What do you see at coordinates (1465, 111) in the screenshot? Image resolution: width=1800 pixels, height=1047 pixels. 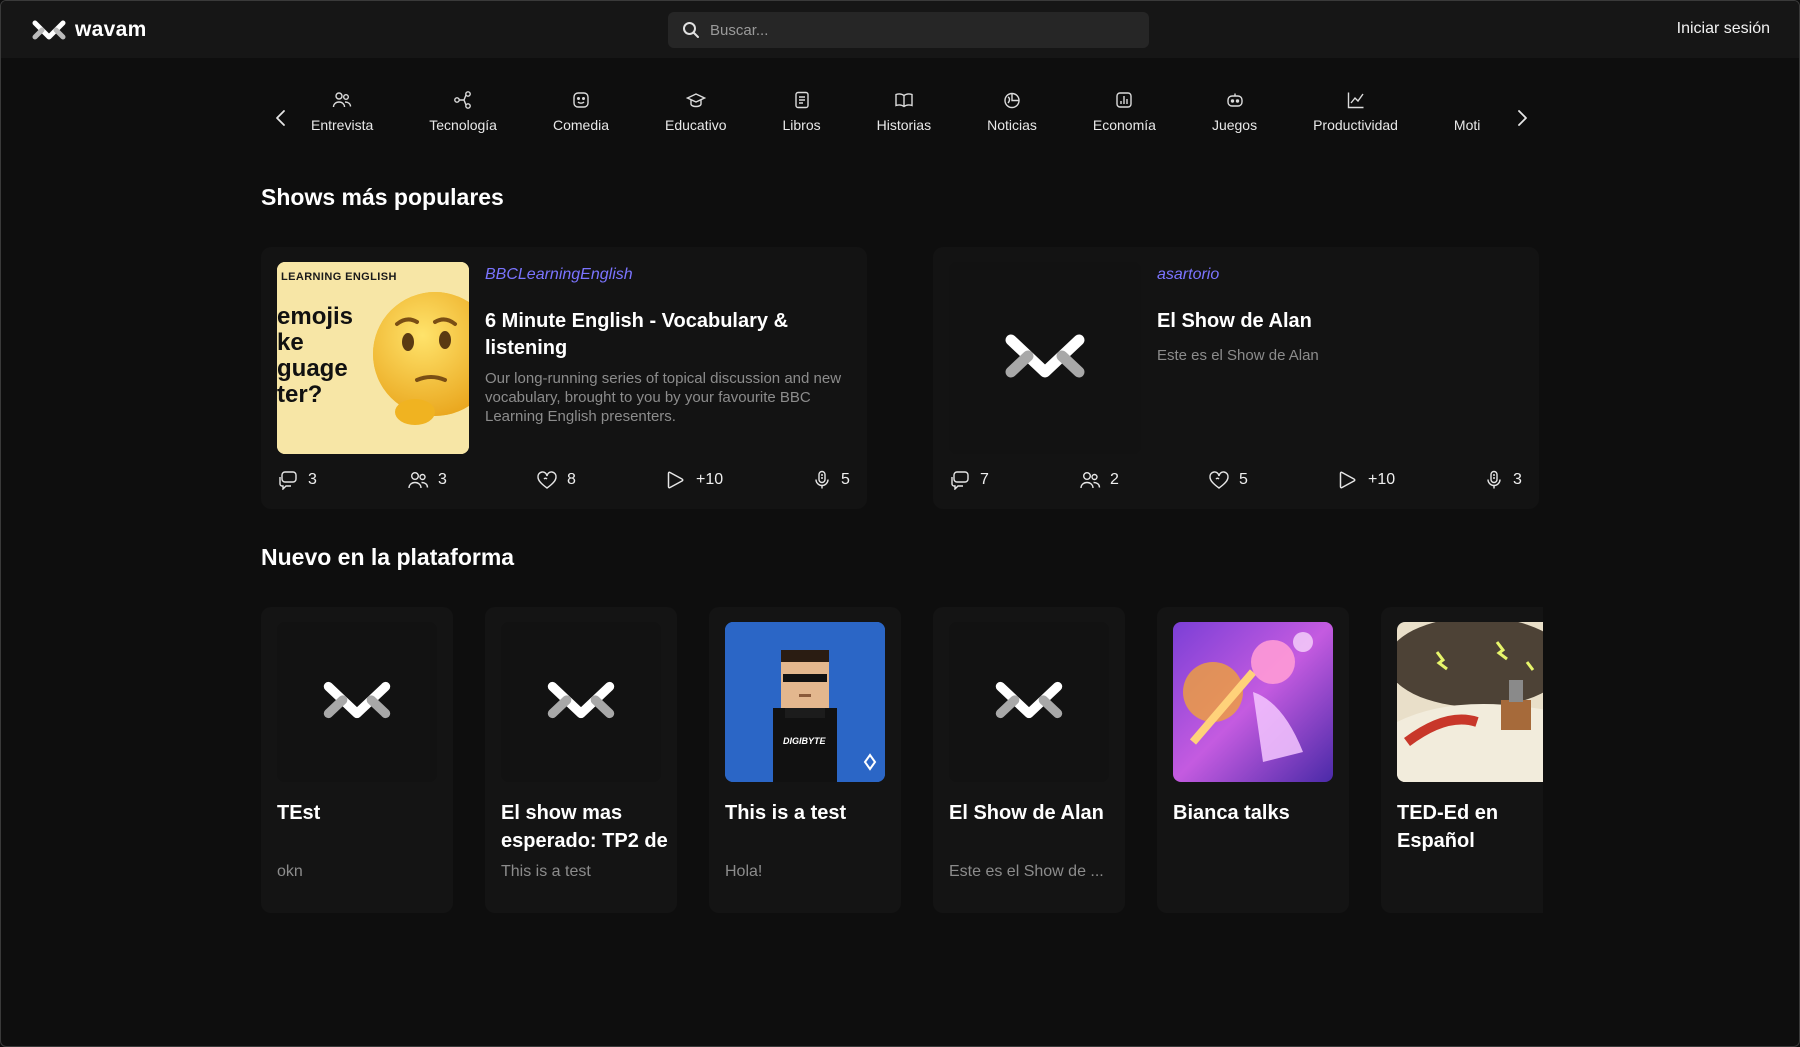 I see `category-moti: Moti` at bounding box center [1465, 111].